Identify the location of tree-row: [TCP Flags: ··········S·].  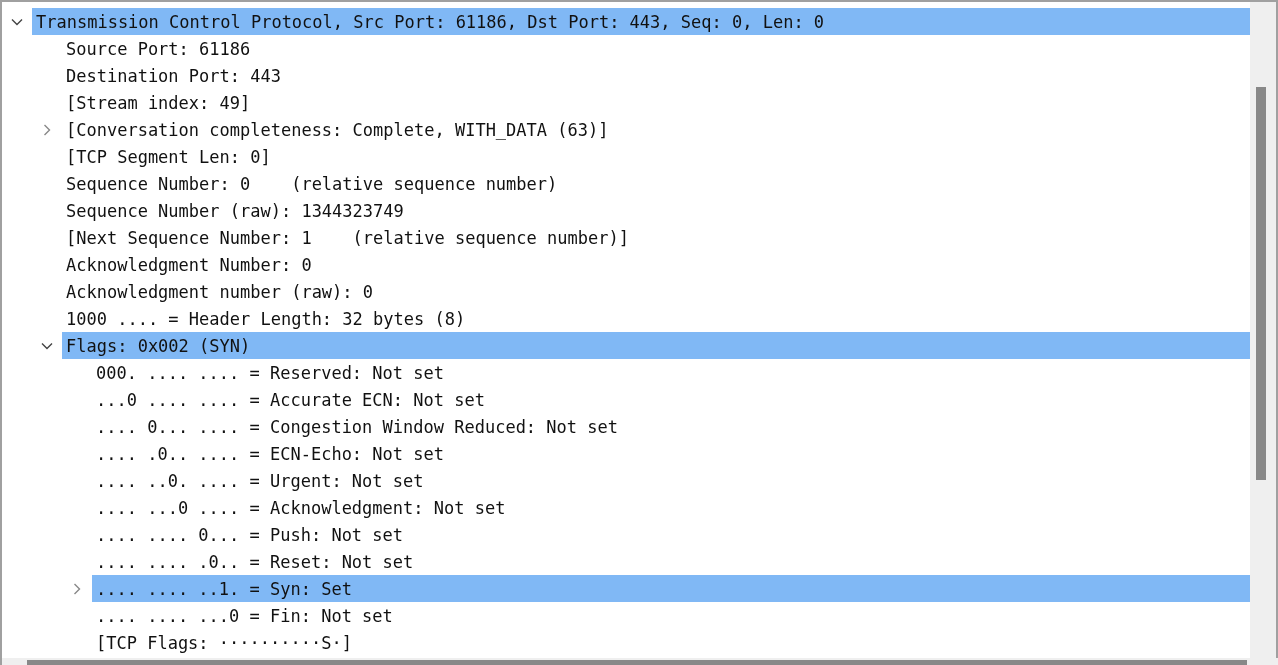
(671, 642).